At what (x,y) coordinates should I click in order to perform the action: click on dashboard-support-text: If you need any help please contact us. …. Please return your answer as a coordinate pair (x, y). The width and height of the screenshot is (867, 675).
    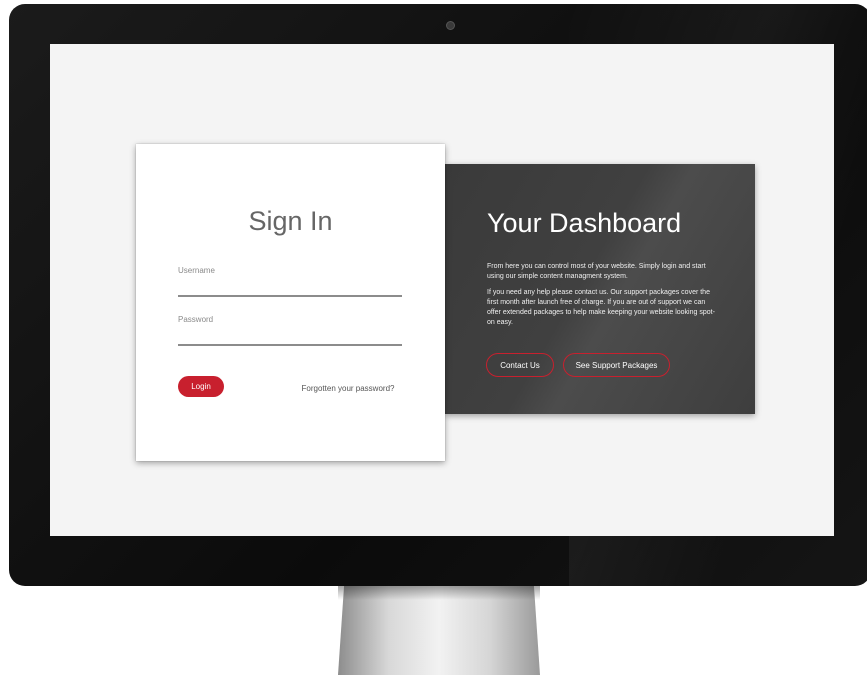
    Looking at the image, I should click on (601, 307).